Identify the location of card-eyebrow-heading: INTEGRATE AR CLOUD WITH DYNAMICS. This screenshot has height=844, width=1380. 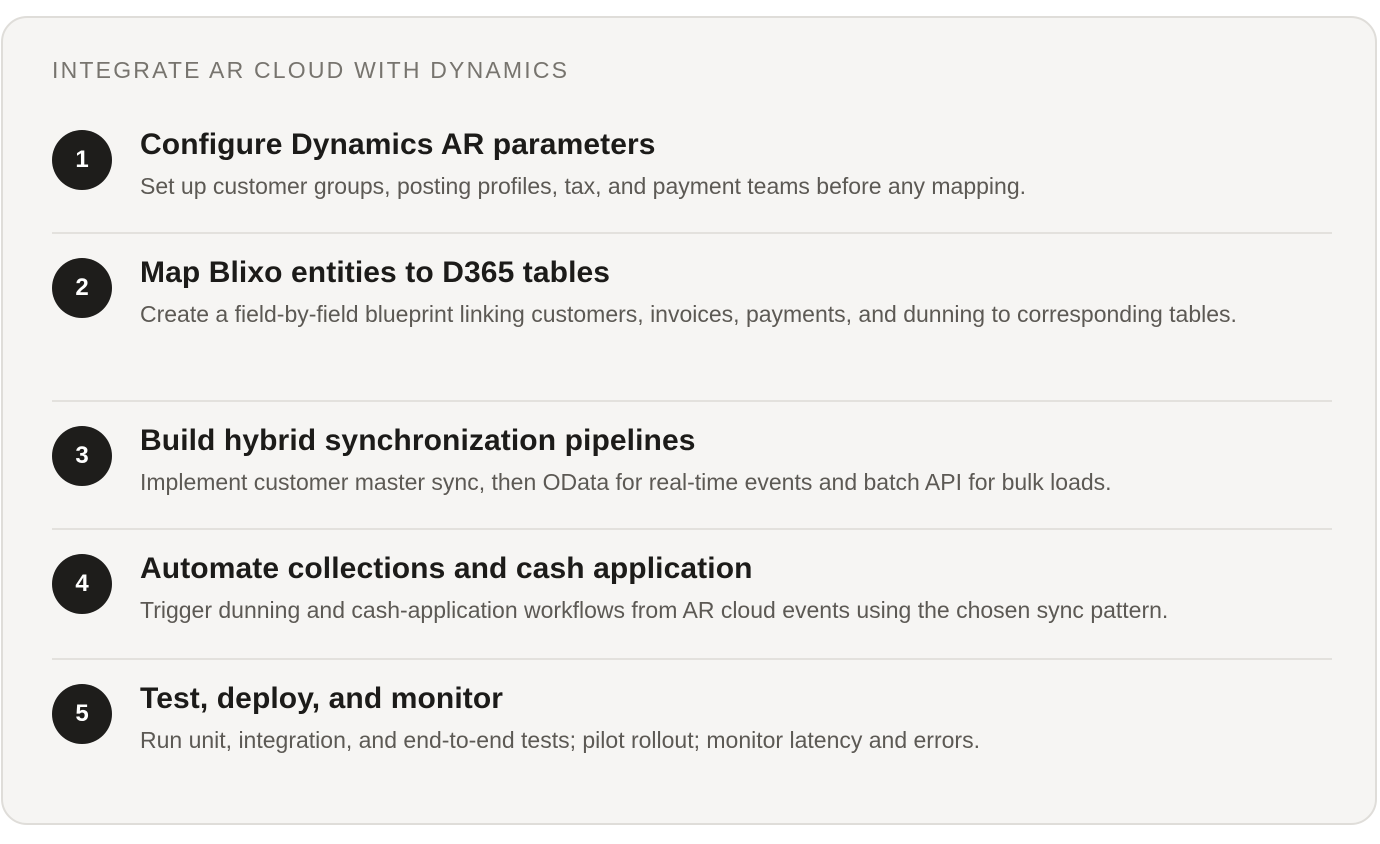
(311, 70).